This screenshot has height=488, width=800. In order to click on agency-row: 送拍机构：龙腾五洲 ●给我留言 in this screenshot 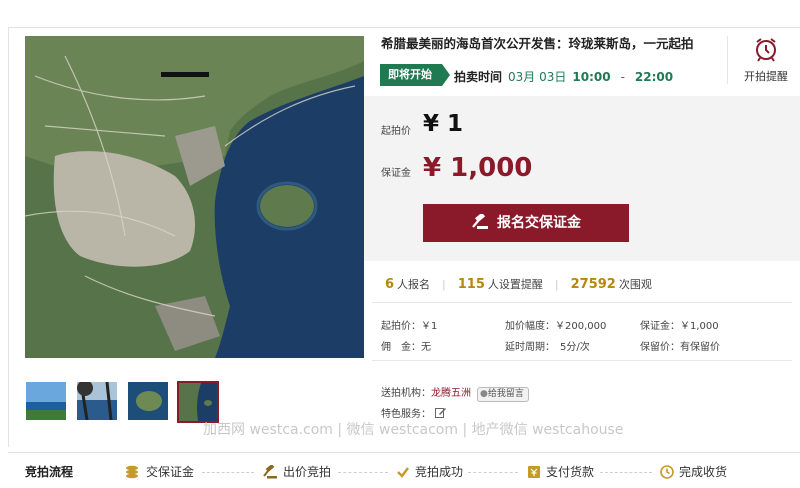, I will do `click(455, 393)`.